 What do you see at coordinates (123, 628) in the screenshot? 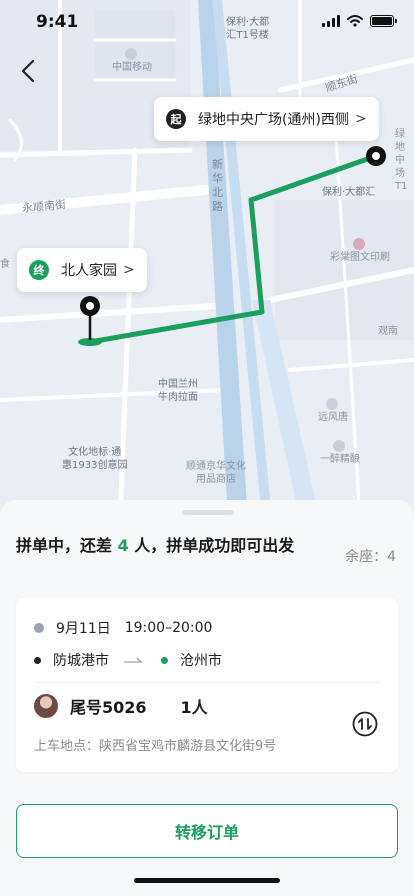
I see `trip-time-row: 9月11日 19:00–20:00` at bounding box center [123, 628].